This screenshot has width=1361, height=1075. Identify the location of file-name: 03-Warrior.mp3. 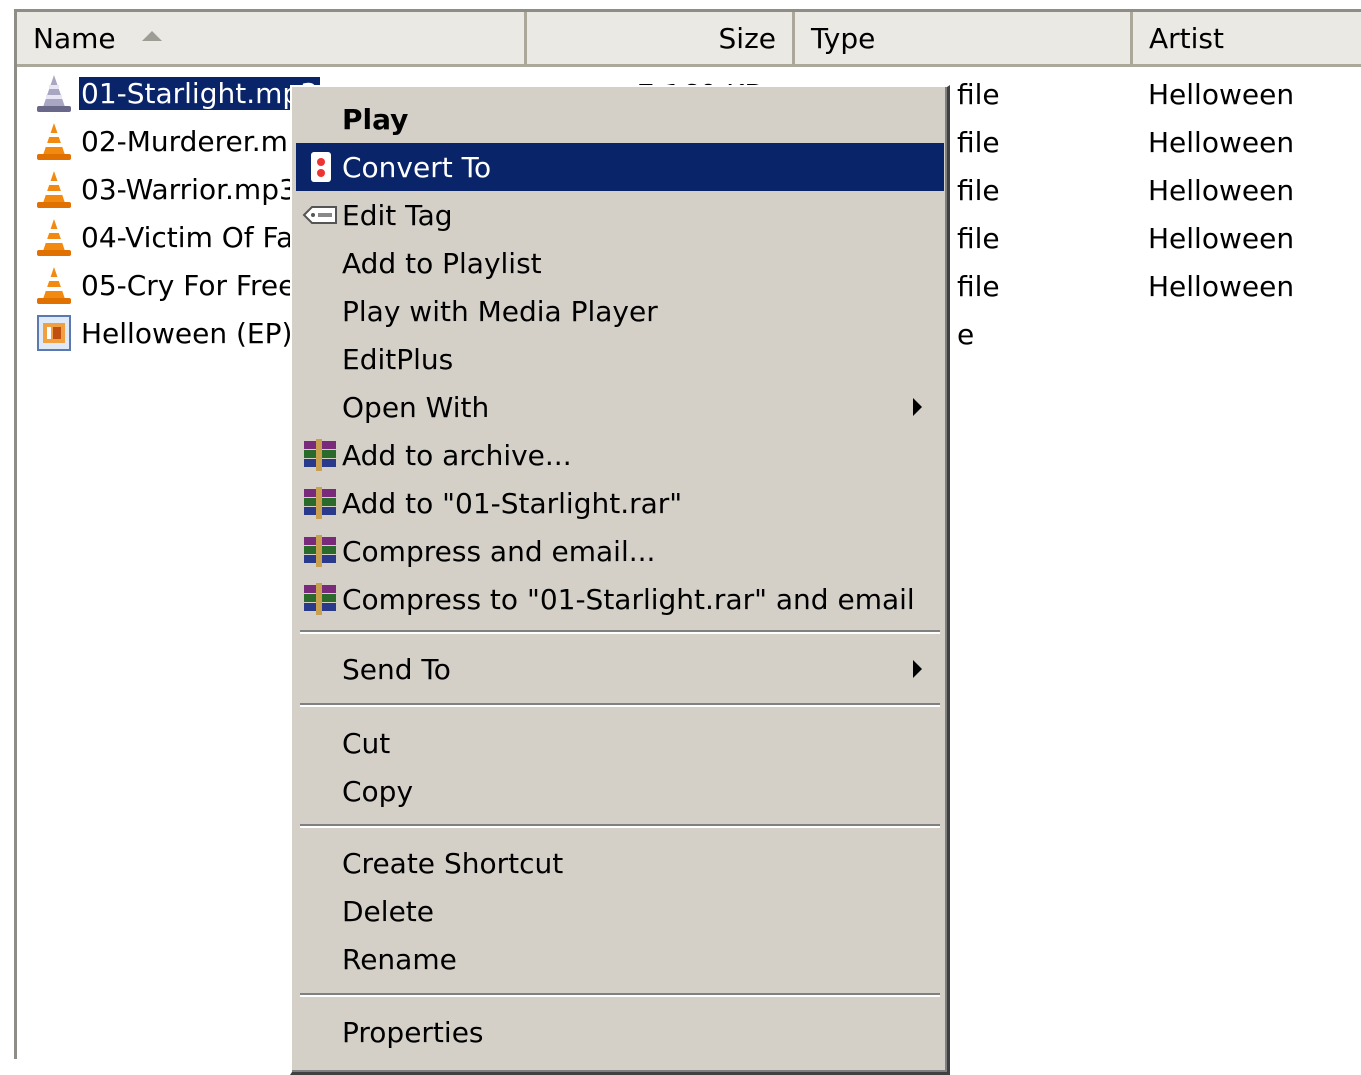
(189, 189).